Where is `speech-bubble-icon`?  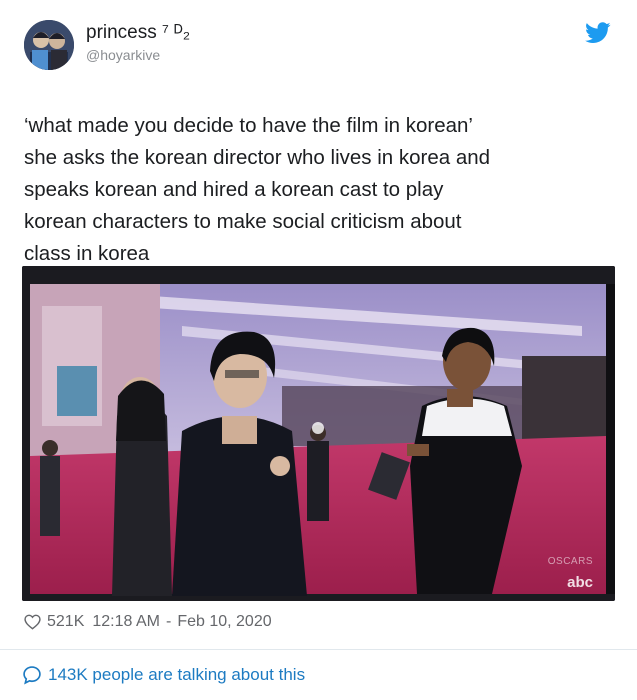 speech-bubble-icon is located at coordinates (32, 675).